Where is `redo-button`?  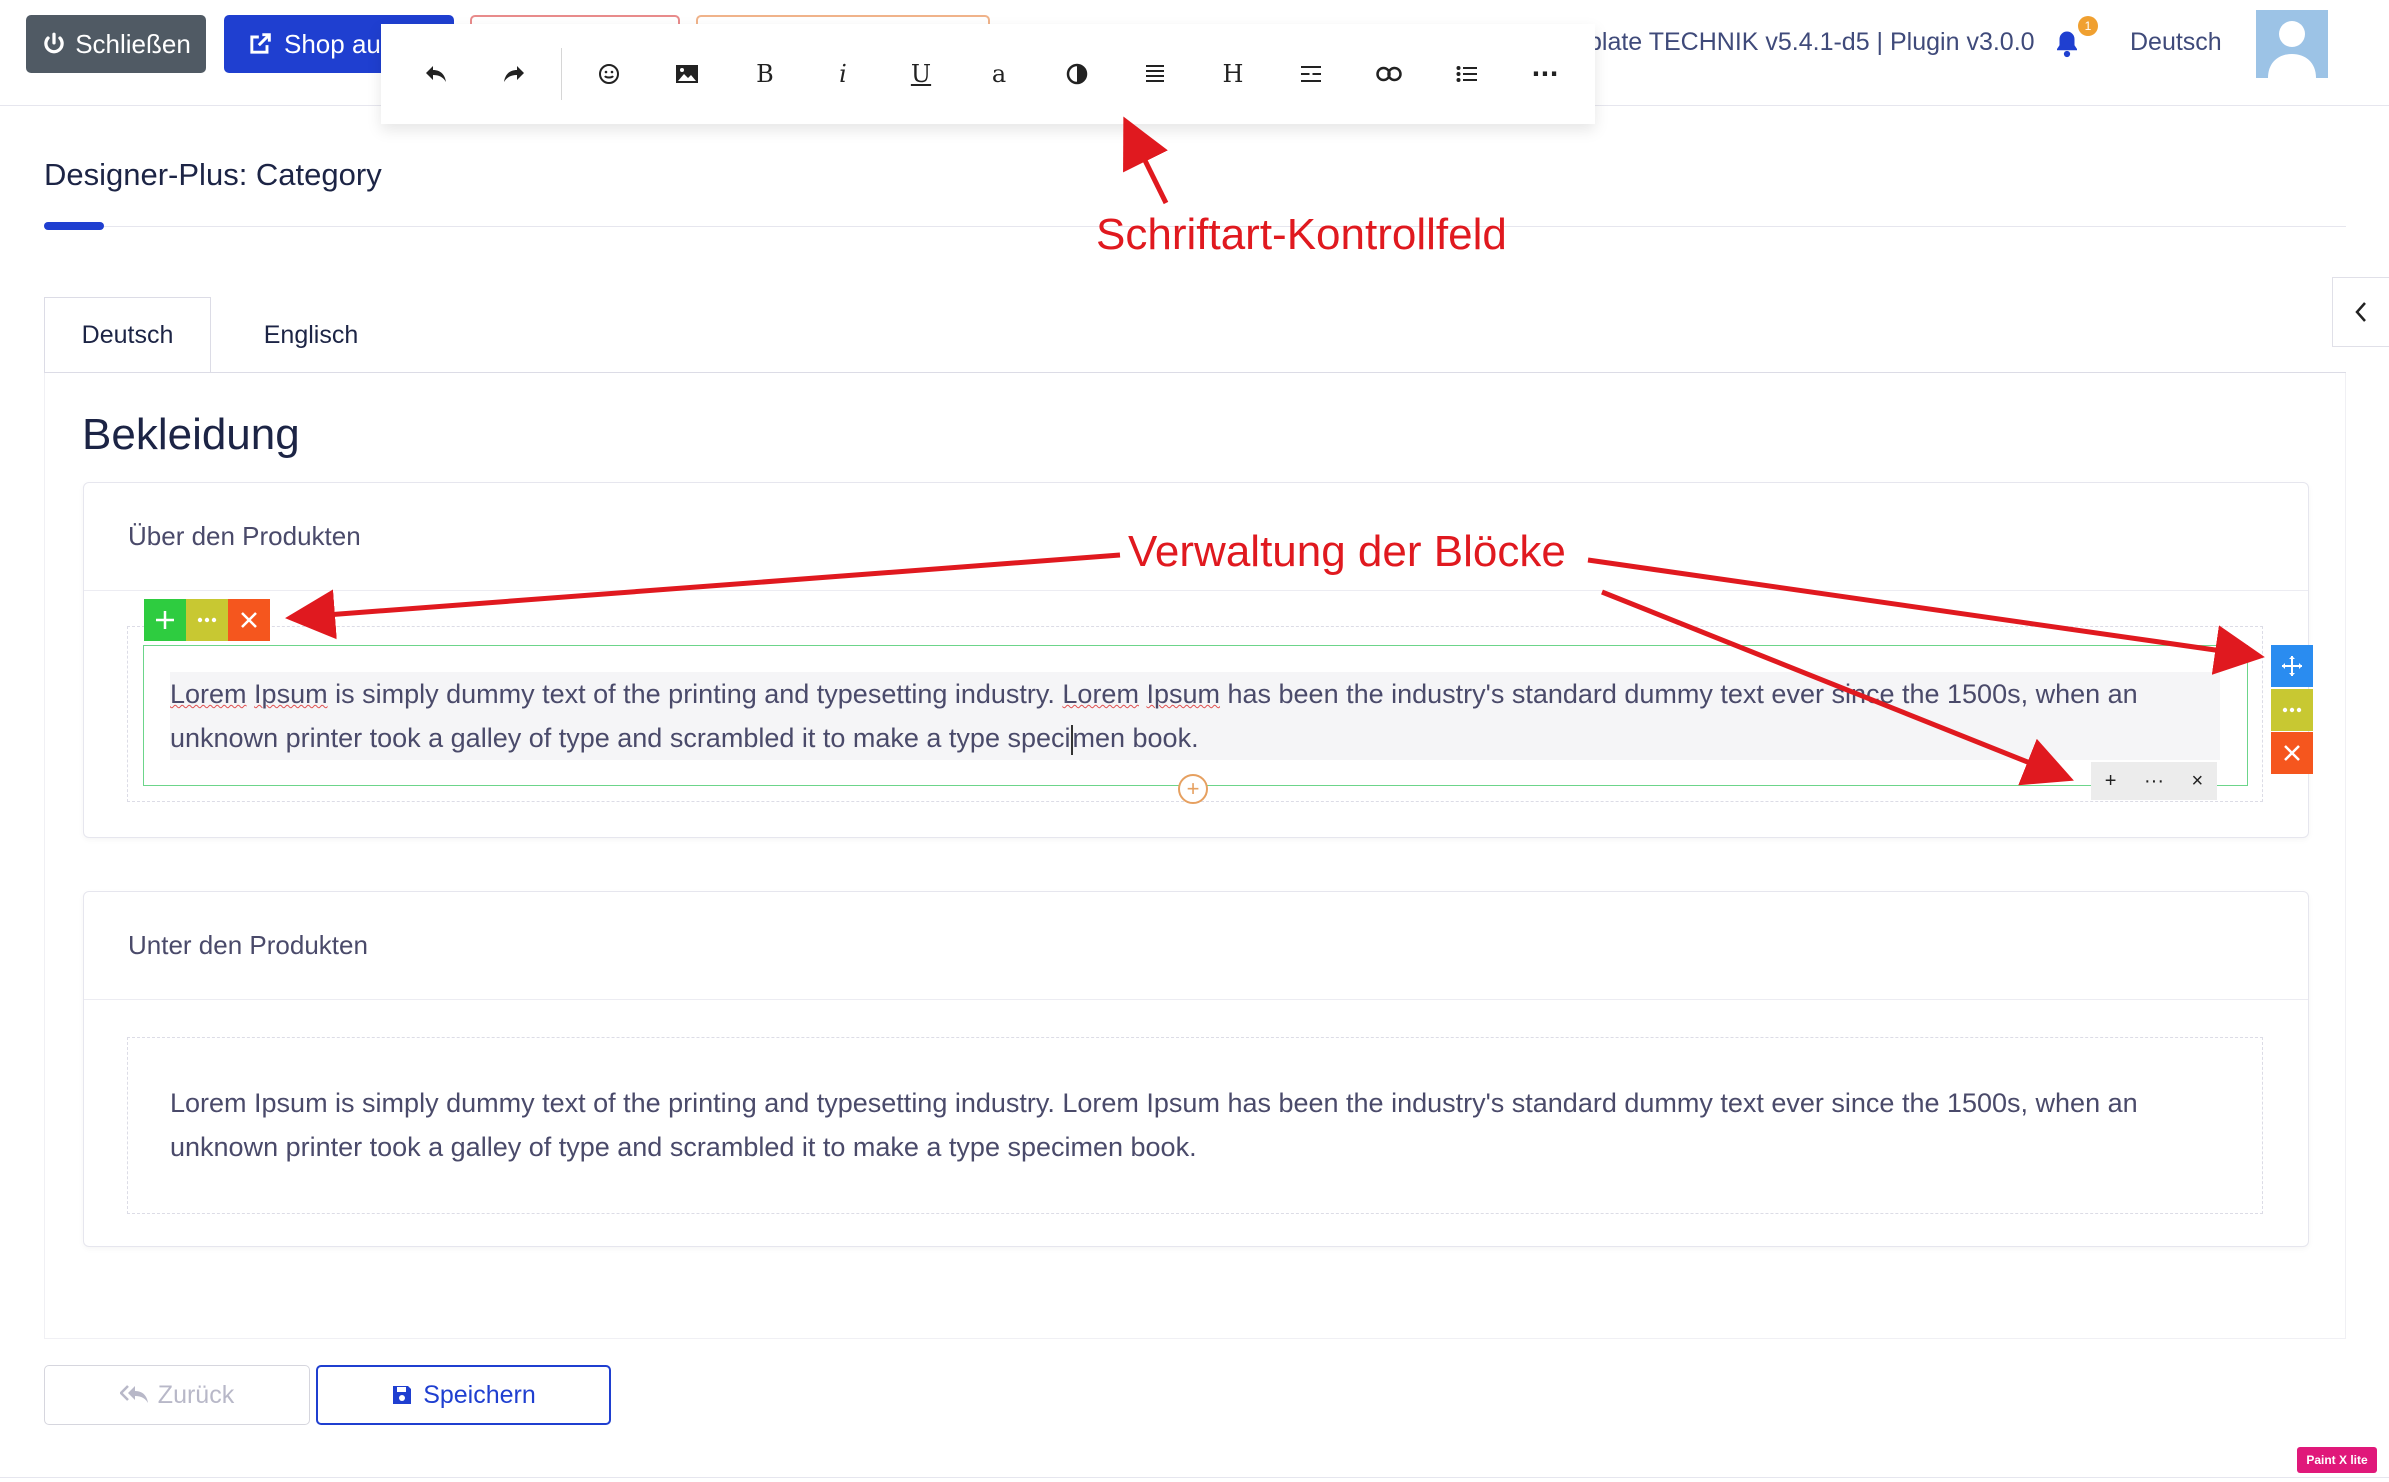 redo-button is located at coordinates (514, 74).